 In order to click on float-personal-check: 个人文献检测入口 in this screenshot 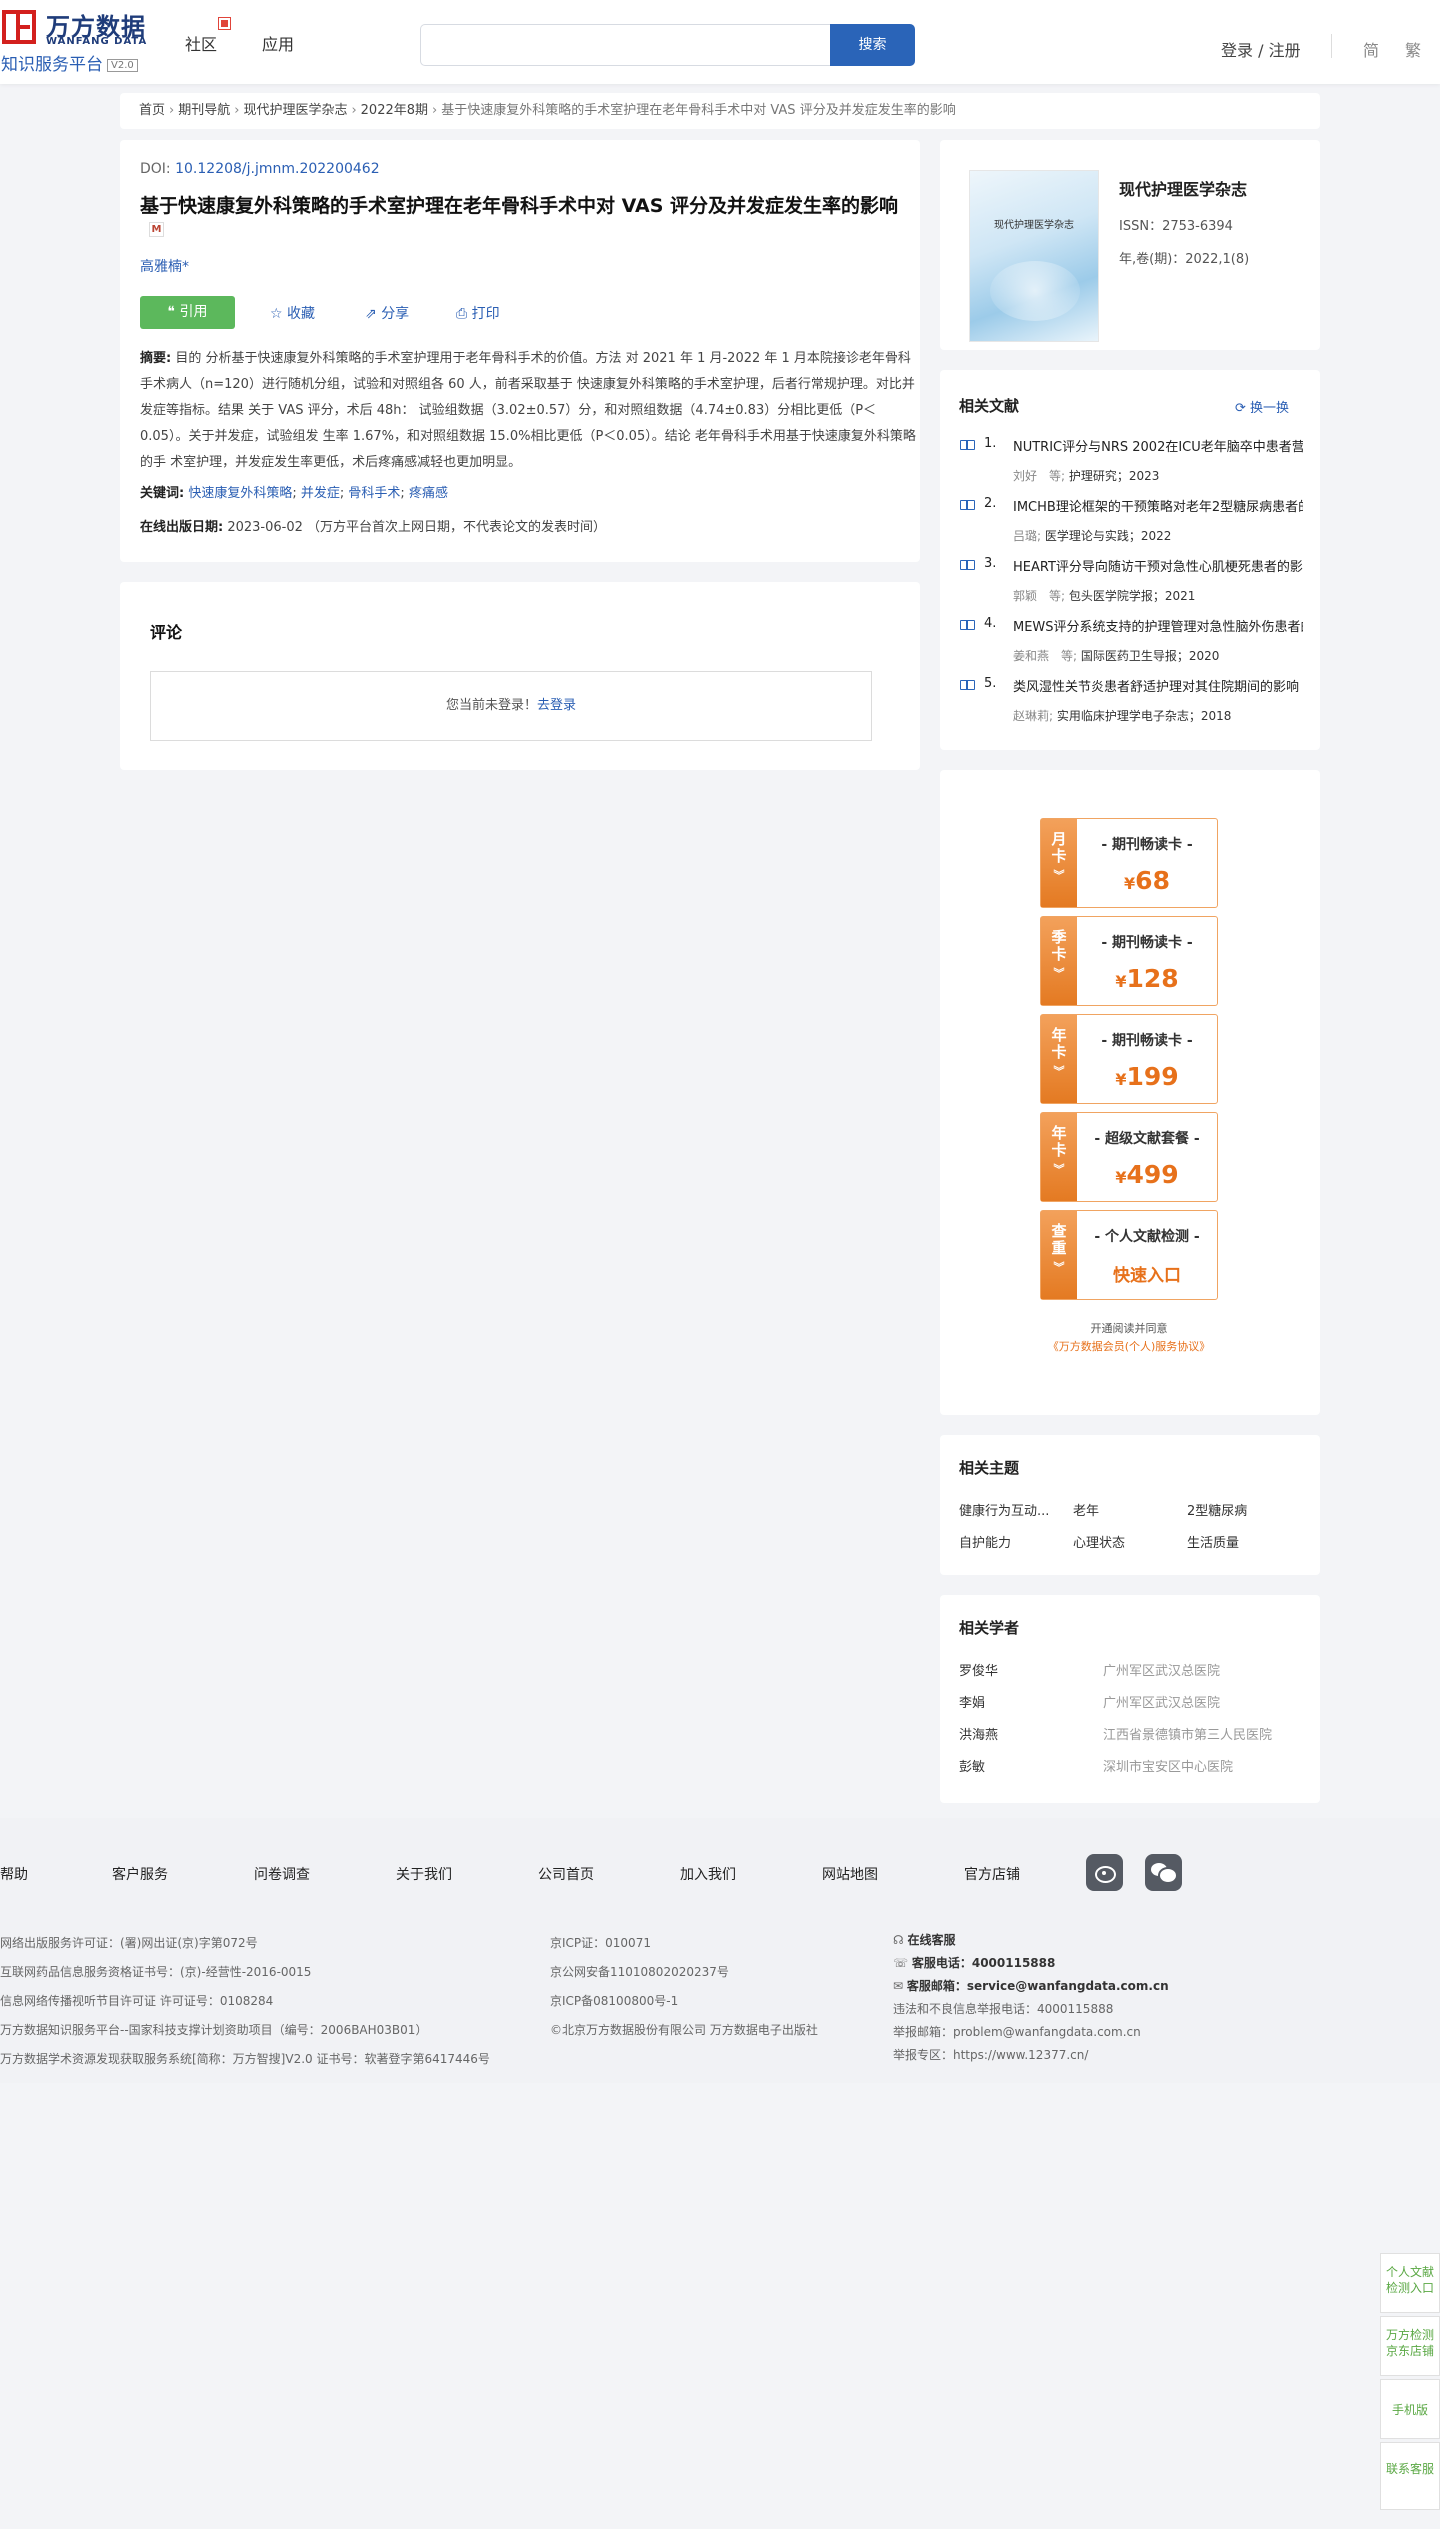, I will do `click(1410, 2283)`.